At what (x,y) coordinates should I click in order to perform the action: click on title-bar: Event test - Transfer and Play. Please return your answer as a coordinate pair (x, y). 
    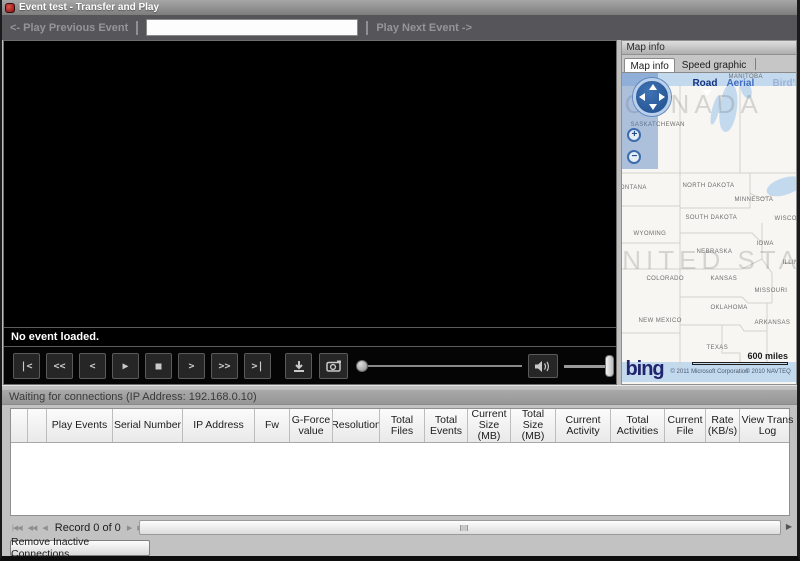
    Looking at the image, I should click on (399, 7).